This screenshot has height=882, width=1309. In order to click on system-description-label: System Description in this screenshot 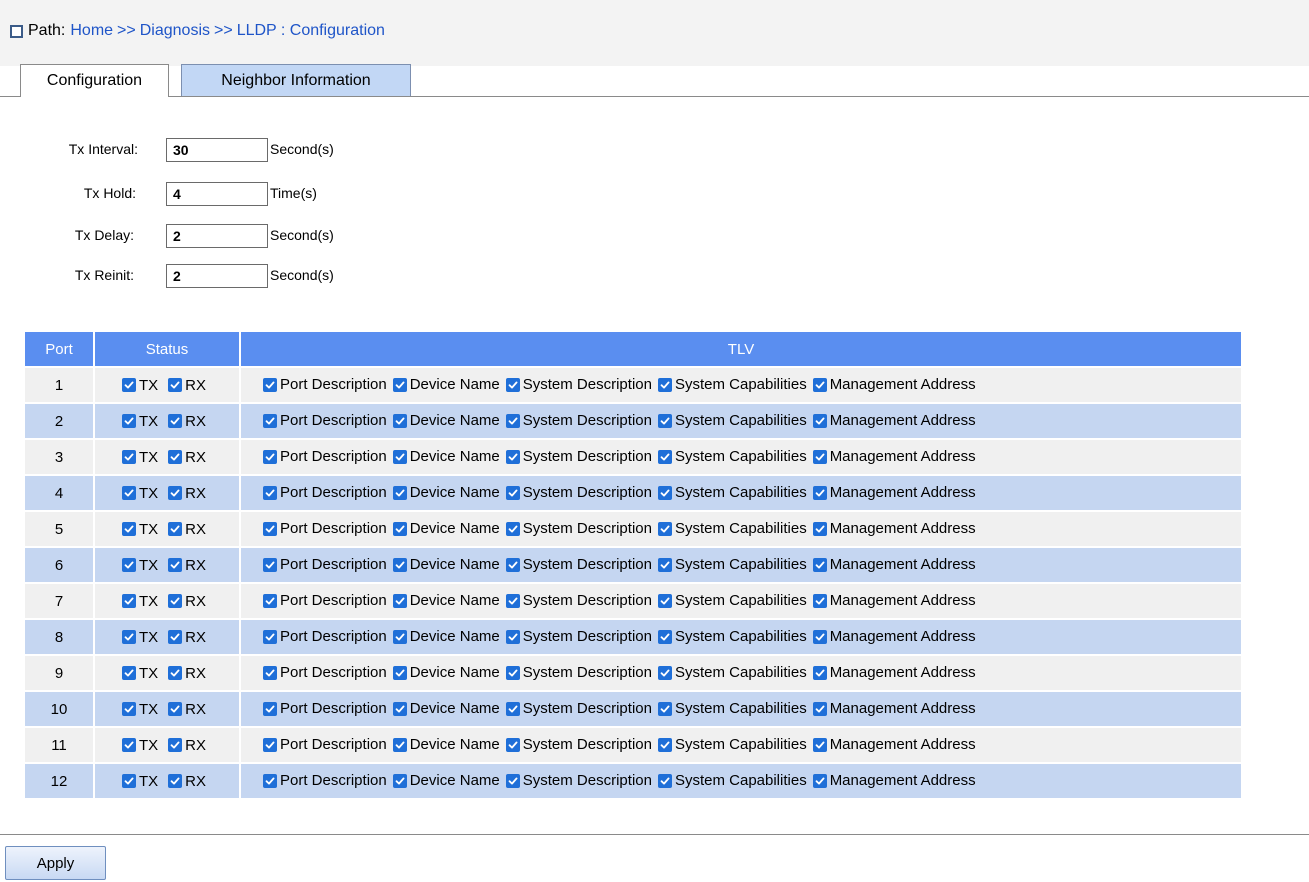, I will do `click(587, 745)`.